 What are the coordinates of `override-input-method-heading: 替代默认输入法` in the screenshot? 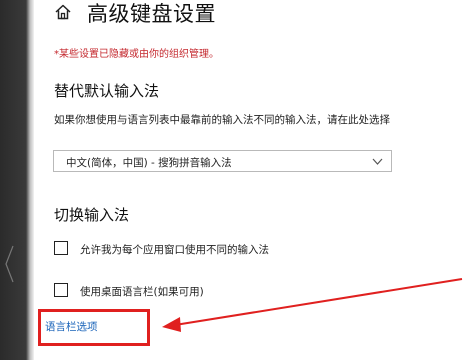 It's located at (107, 91).